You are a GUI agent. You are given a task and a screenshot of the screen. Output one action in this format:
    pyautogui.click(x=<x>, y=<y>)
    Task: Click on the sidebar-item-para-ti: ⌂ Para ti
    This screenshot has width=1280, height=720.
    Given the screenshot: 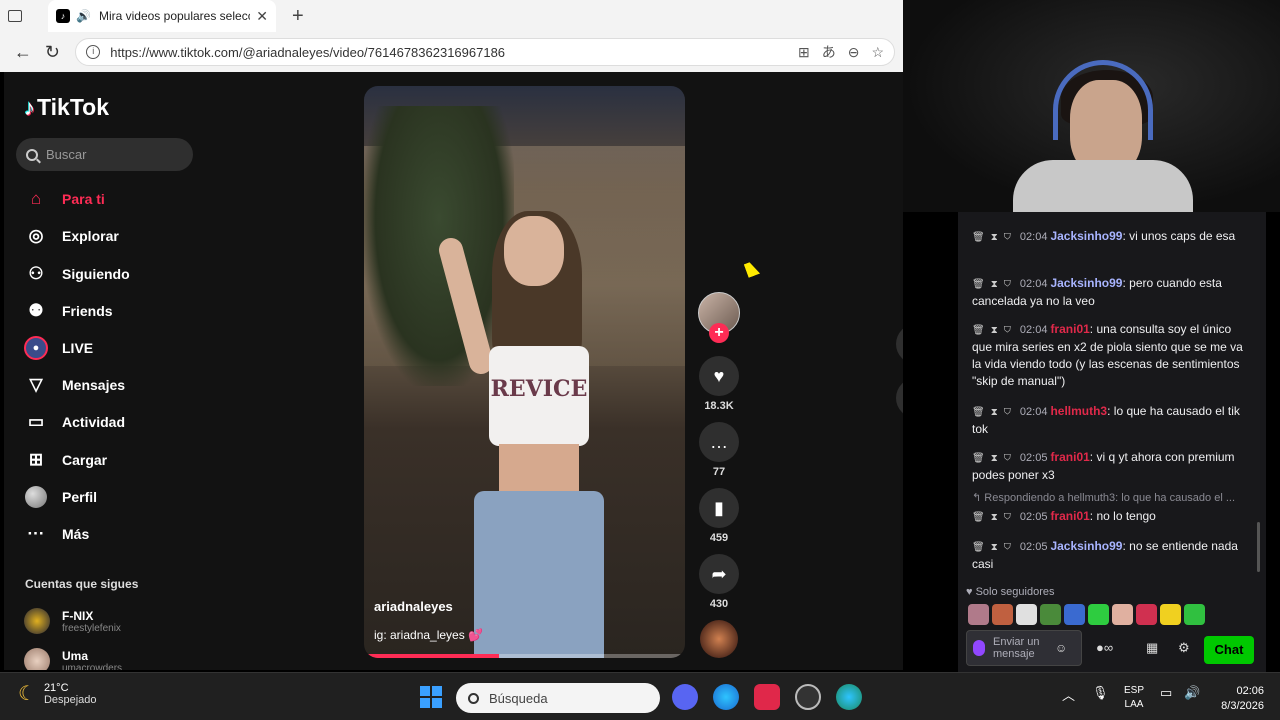 What is the action you would take?
    pyautogui.click(x=64, y=199)
    